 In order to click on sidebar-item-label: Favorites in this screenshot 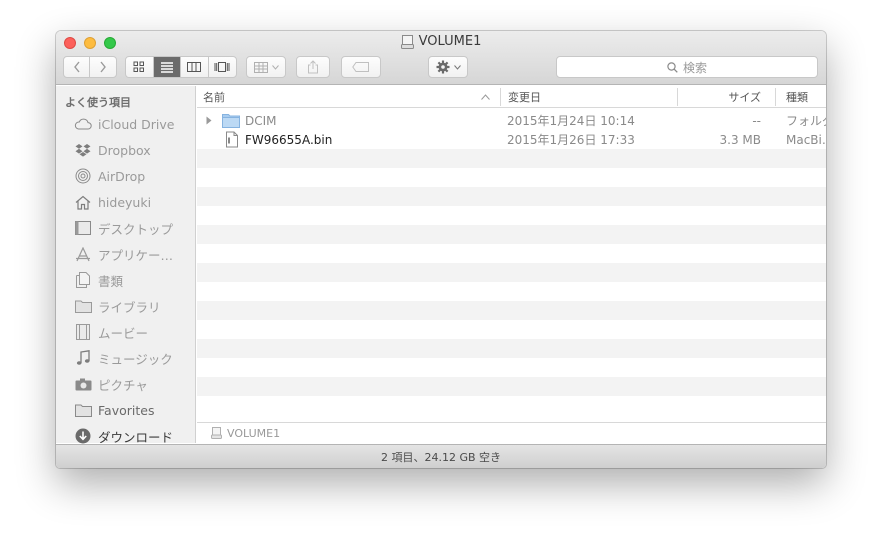, I will do `click(126, 410)`.